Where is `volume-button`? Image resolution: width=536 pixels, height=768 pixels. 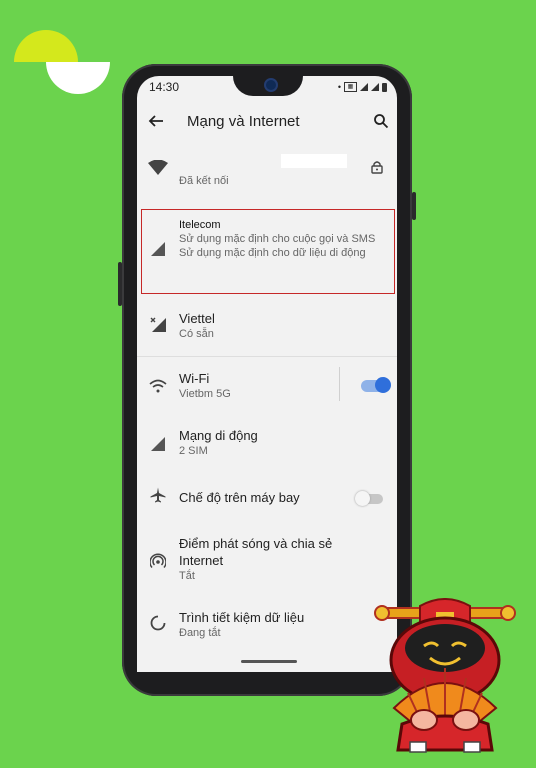
volume-button is located at coordinates (120, 284).